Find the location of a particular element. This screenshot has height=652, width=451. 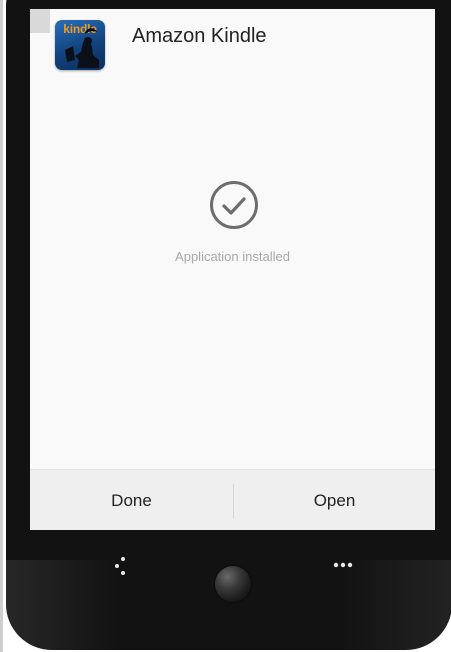

action-button-bar: Done Open is located at coordinates (232, 499).